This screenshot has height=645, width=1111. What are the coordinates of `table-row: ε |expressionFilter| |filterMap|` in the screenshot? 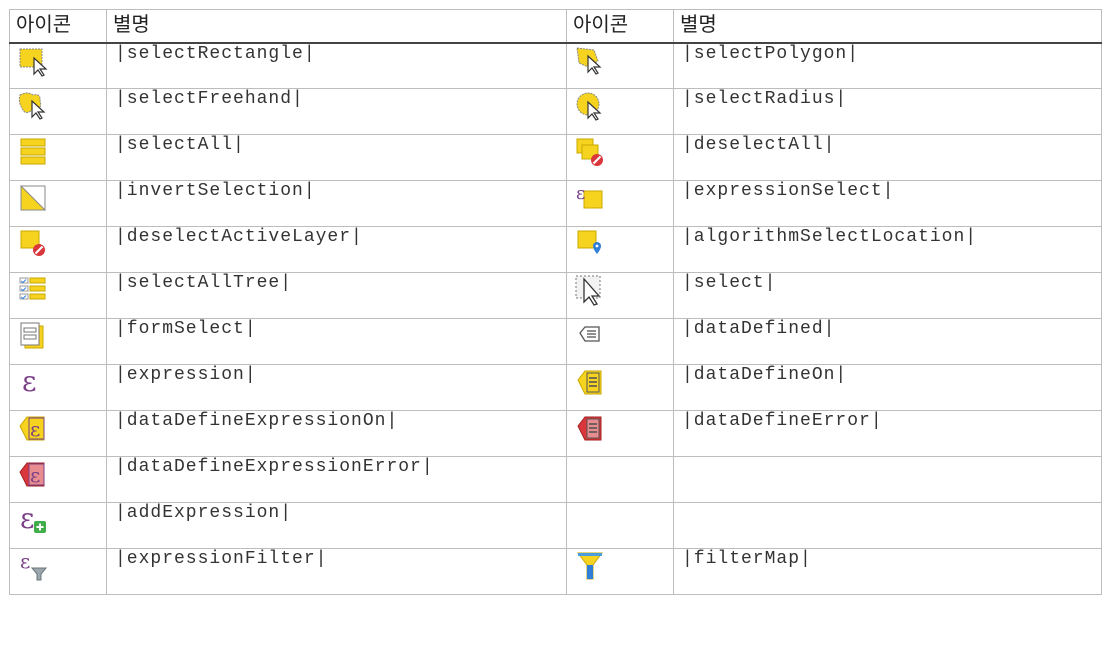 It's located at (555, 571).